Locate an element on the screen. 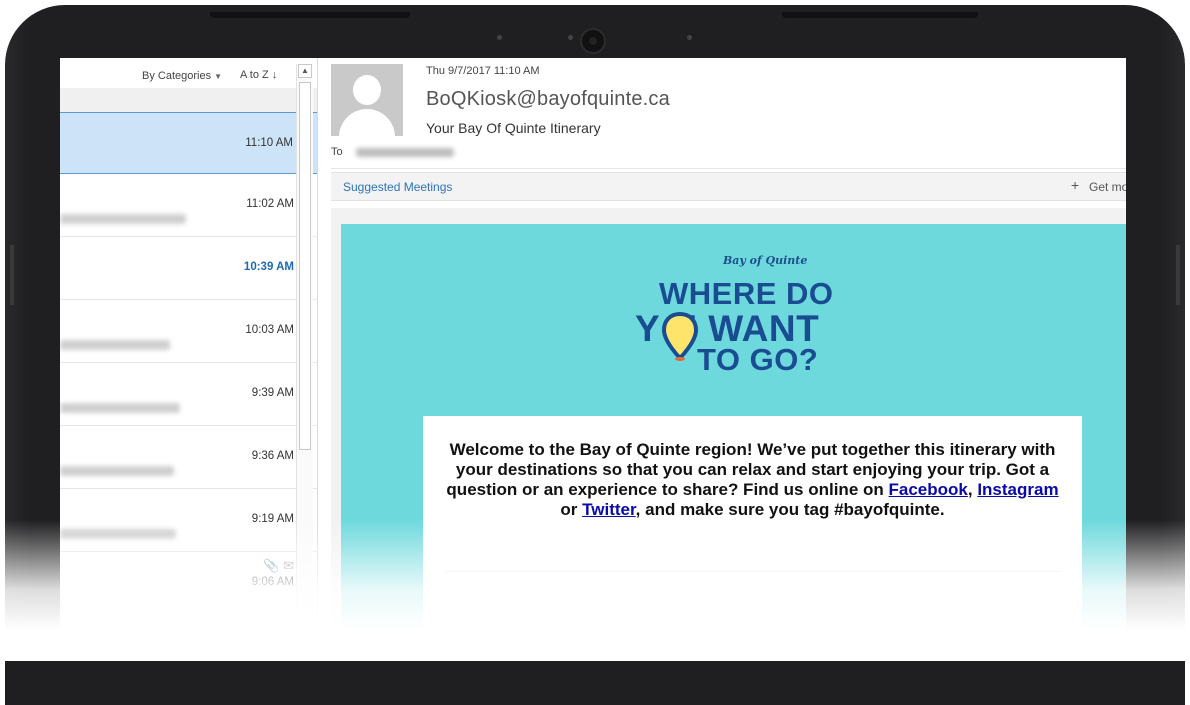 The height and width of the screenshot is (705, 1190). message-date: Thu 9/7/2017 11:10 AM is located at coordinates (483, 71).